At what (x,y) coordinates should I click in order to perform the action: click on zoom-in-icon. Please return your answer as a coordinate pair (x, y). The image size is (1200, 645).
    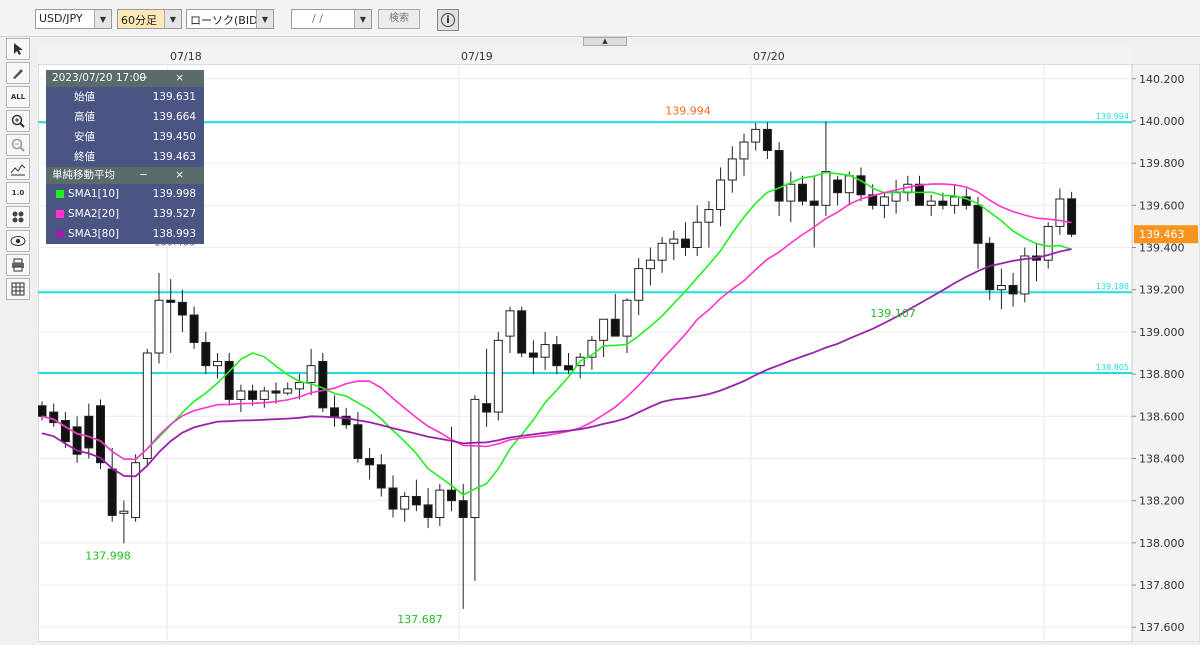
    Looking at the image, I should click on (18, 121).